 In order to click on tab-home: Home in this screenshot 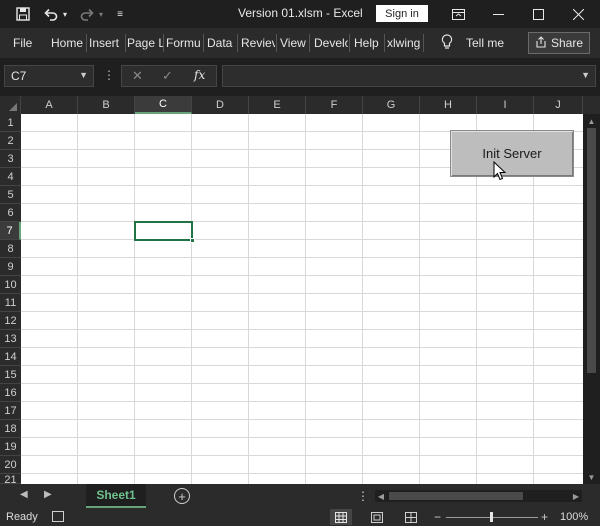, I will do `click(68, 43)`.